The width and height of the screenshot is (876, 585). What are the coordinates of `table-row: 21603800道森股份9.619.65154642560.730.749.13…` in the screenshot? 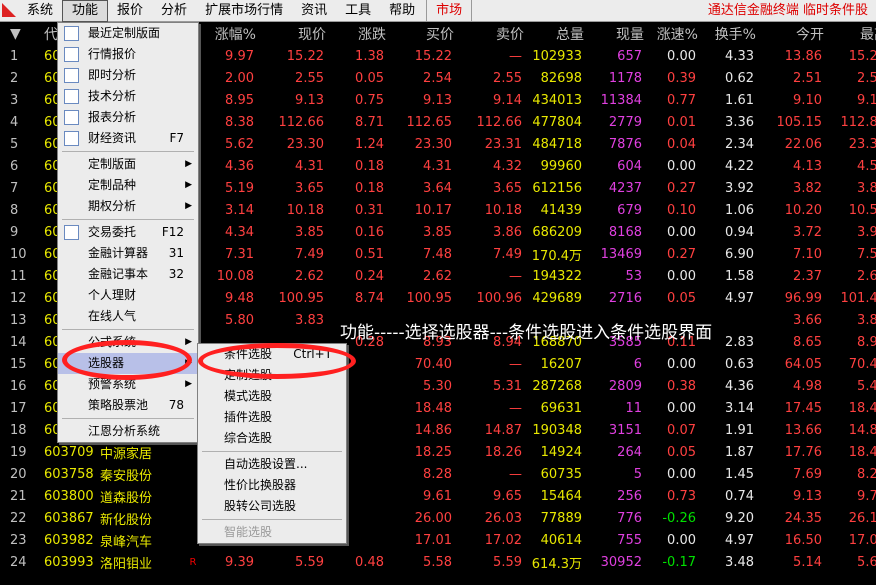 It's located at (438, 496).